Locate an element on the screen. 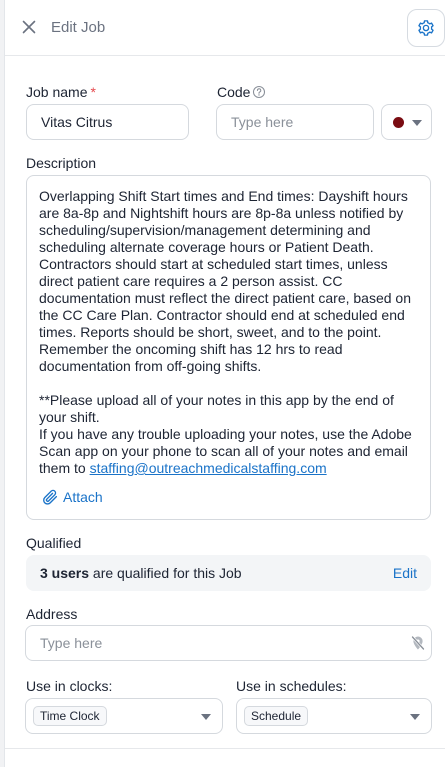  qualified-count: 3 users is located at coordinates (65, 573).